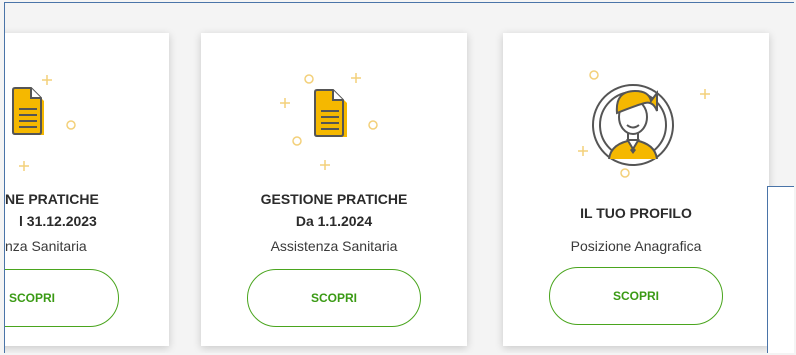  What do you see at coordinates (334, 246) in the screenshot?
I see `card-subtitle: Assistenza Sanitaria` at bounding box center [334, 246].